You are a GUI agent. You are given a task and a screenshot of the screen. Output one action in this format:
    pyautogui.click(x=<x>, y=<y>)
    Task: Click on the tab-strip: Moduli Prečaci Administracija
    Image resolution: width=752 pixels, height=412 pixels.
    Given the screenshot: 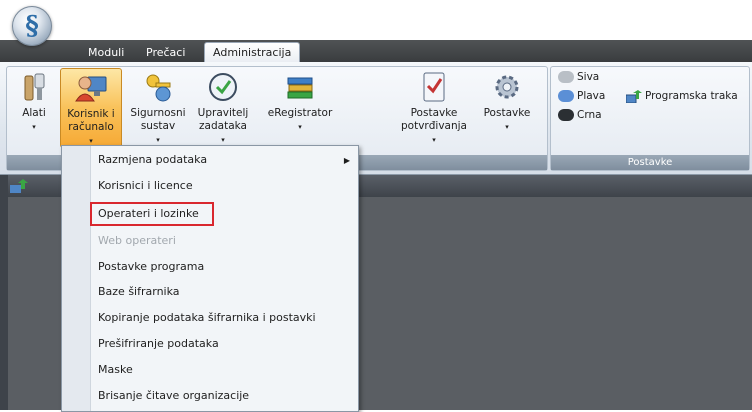 What is the action you would take?
    pyautogui.click(x=376, y=51)
    